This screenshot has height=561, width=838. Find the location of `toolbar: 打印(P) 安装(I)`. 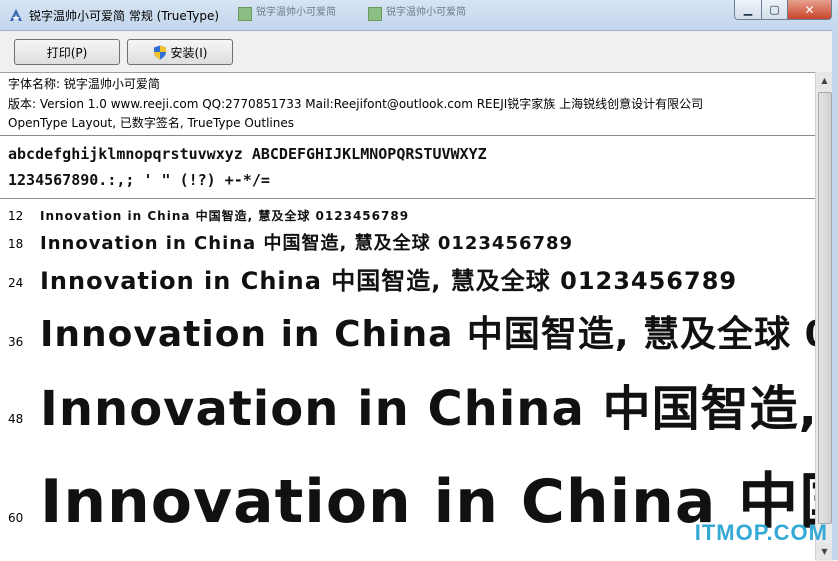

toolbar: 打印(P) 安装(I) is located at coordinates (419, 51).